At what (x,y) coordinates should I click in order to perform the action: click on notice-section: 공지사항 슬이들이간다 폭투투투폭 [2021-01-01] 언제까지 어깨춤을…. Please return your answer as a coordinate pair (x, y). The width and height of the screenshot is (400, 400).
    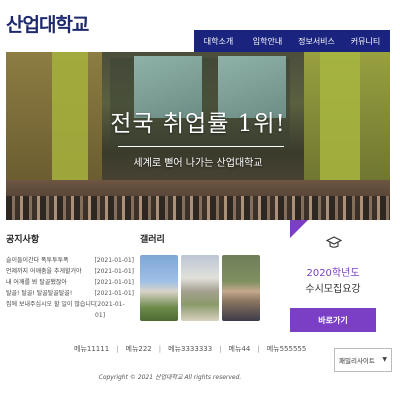
    Looking at the image, I should click on (70, 275).